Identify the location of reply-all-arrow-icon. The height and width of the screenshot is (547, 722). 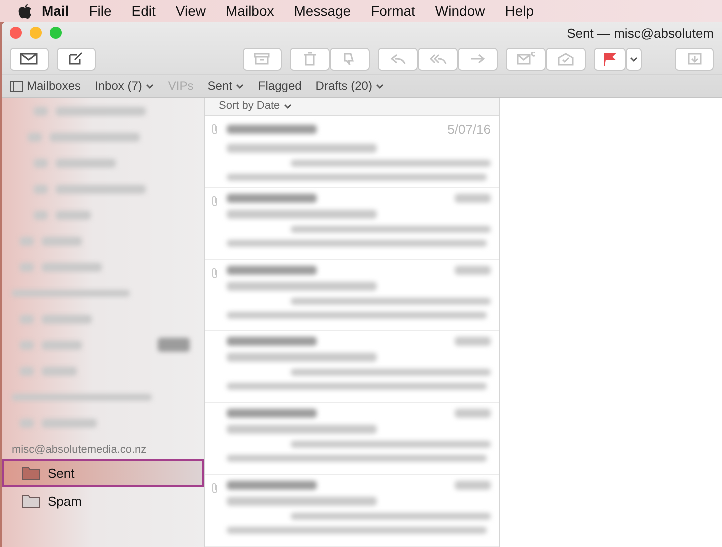
(437, 59).